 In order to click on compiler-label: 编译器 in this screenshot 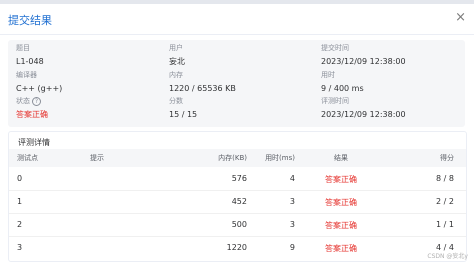, I will do `click(26, 75)`.